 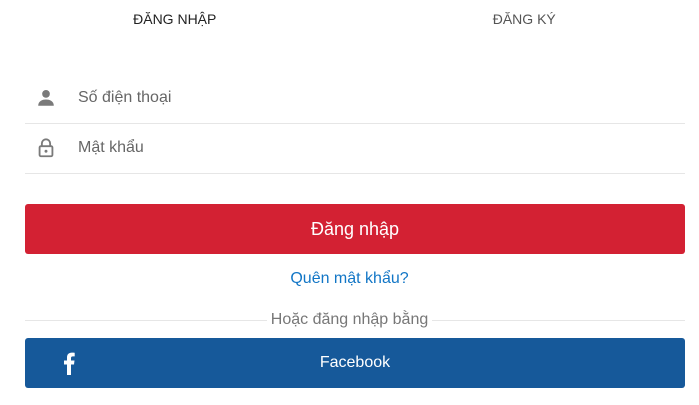 What do you see at coordinates (373, 98) in the screenshot?
I see `phone-input` at bounding box center [373, 98].